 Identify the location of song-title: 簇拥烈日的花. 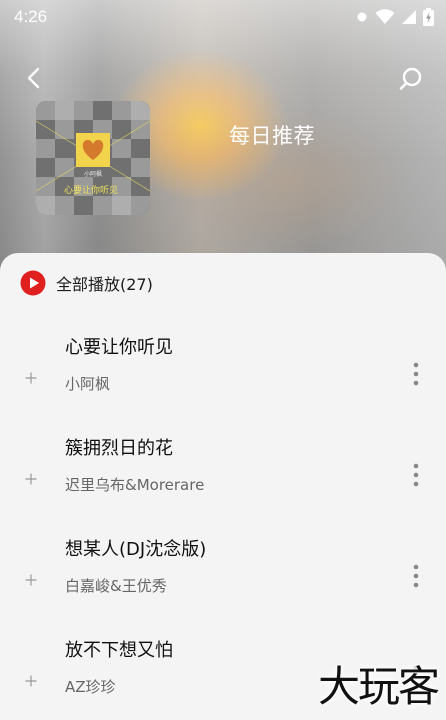
(119, 448).